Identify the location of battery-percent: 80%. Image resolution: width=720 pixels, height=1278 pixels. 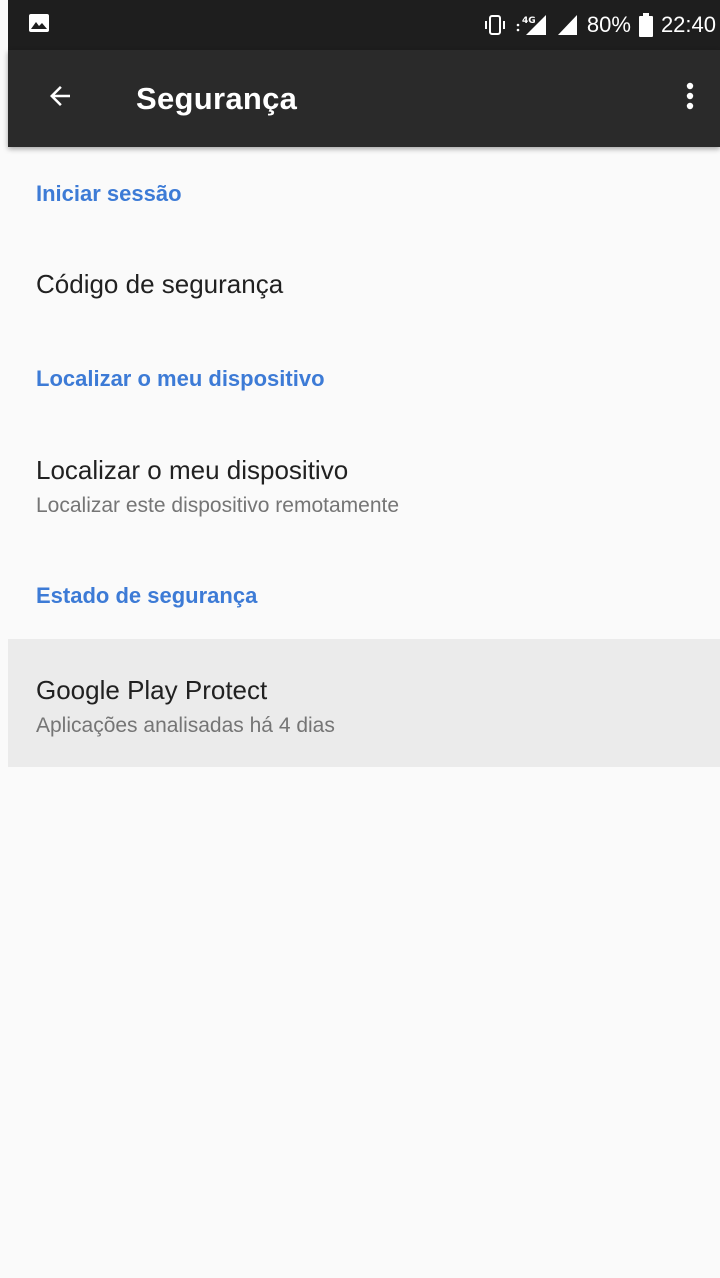
(608, 24).